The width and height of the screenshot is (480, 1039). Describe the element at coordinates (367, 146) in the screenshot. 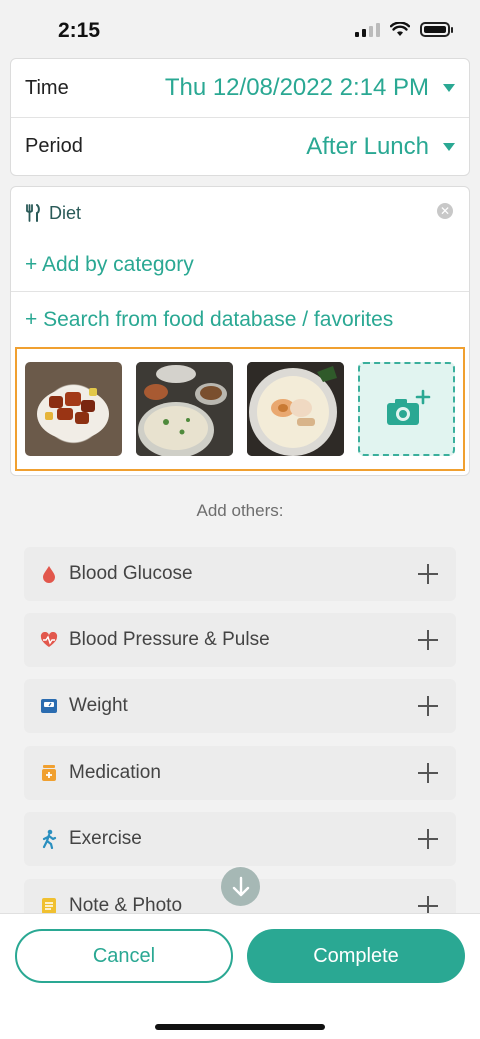

I see `period-value-text: After Lunch` at that location.